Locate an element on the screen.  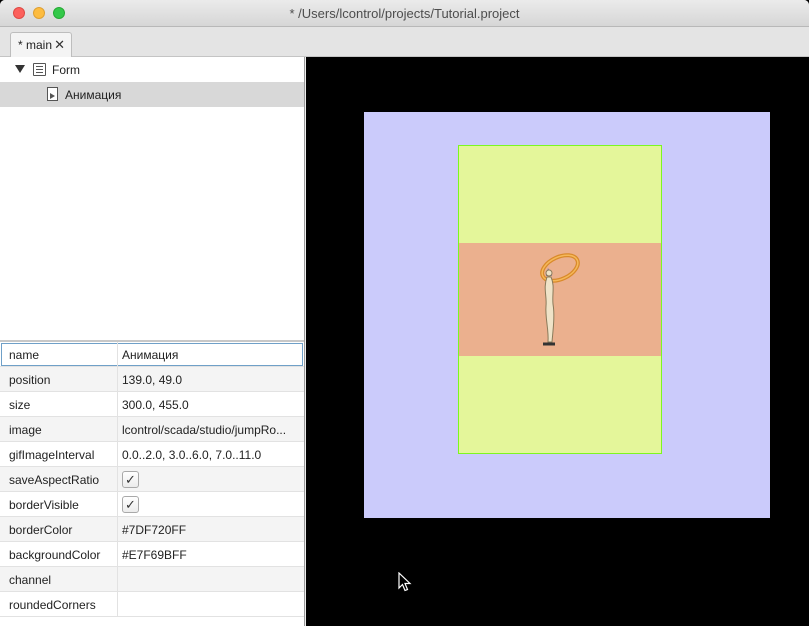
property-key: position is located at coordinates (30, 380).